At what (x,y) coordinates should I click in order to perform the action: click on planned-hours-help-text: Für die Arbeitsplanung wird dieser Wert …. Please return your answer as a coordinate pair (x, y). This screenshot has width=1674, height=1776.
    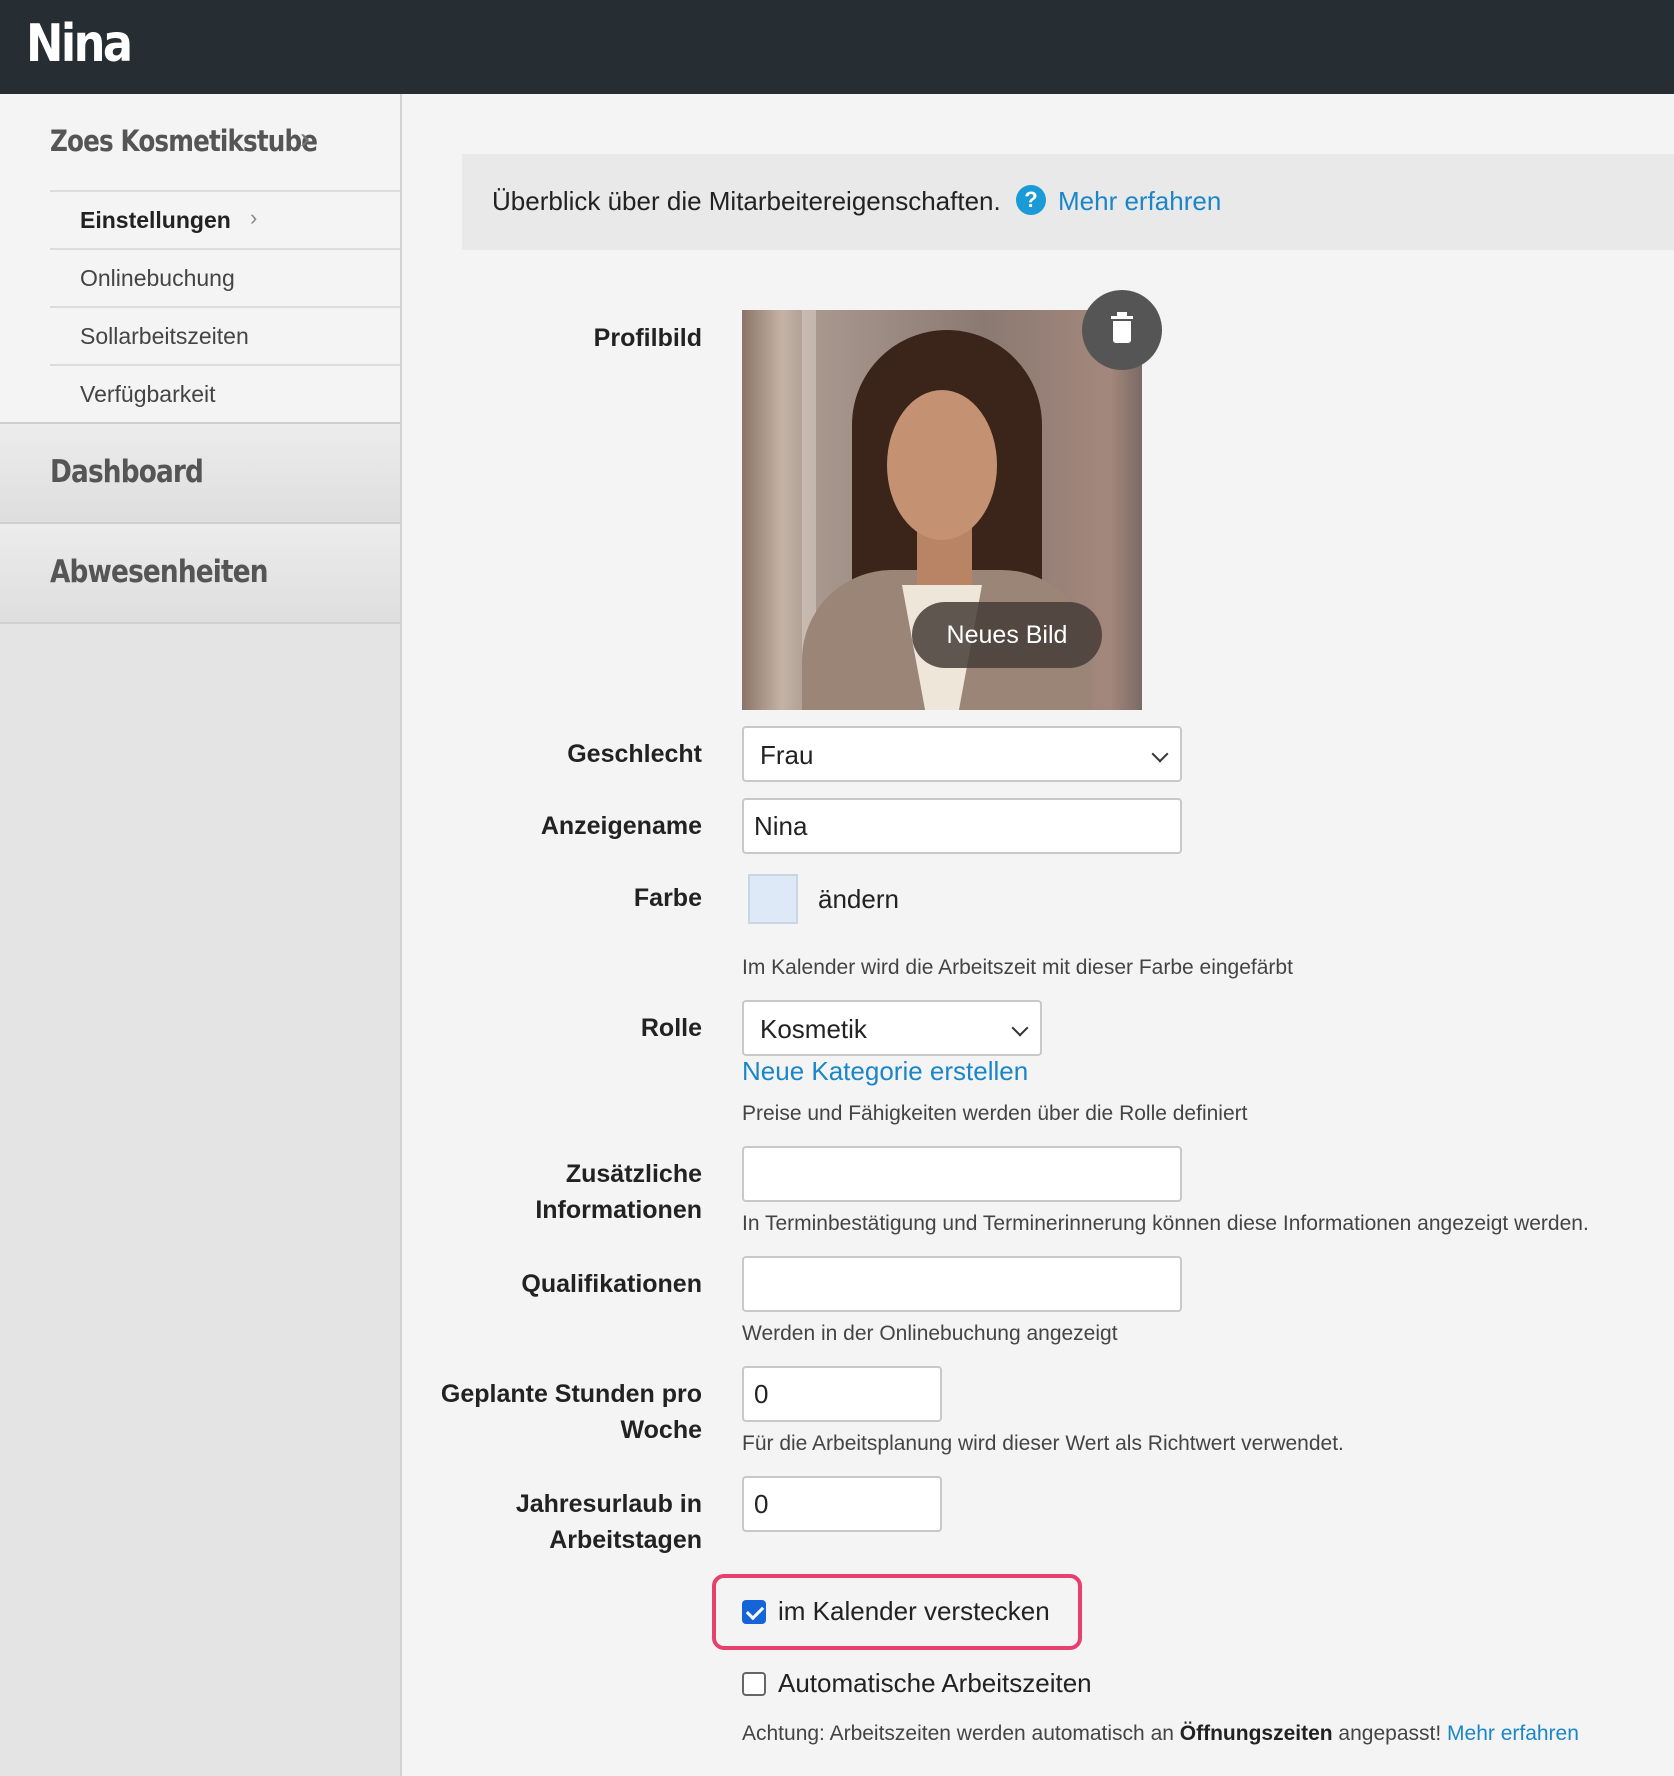
    Looking at the image, I should click on (1043, 1443).